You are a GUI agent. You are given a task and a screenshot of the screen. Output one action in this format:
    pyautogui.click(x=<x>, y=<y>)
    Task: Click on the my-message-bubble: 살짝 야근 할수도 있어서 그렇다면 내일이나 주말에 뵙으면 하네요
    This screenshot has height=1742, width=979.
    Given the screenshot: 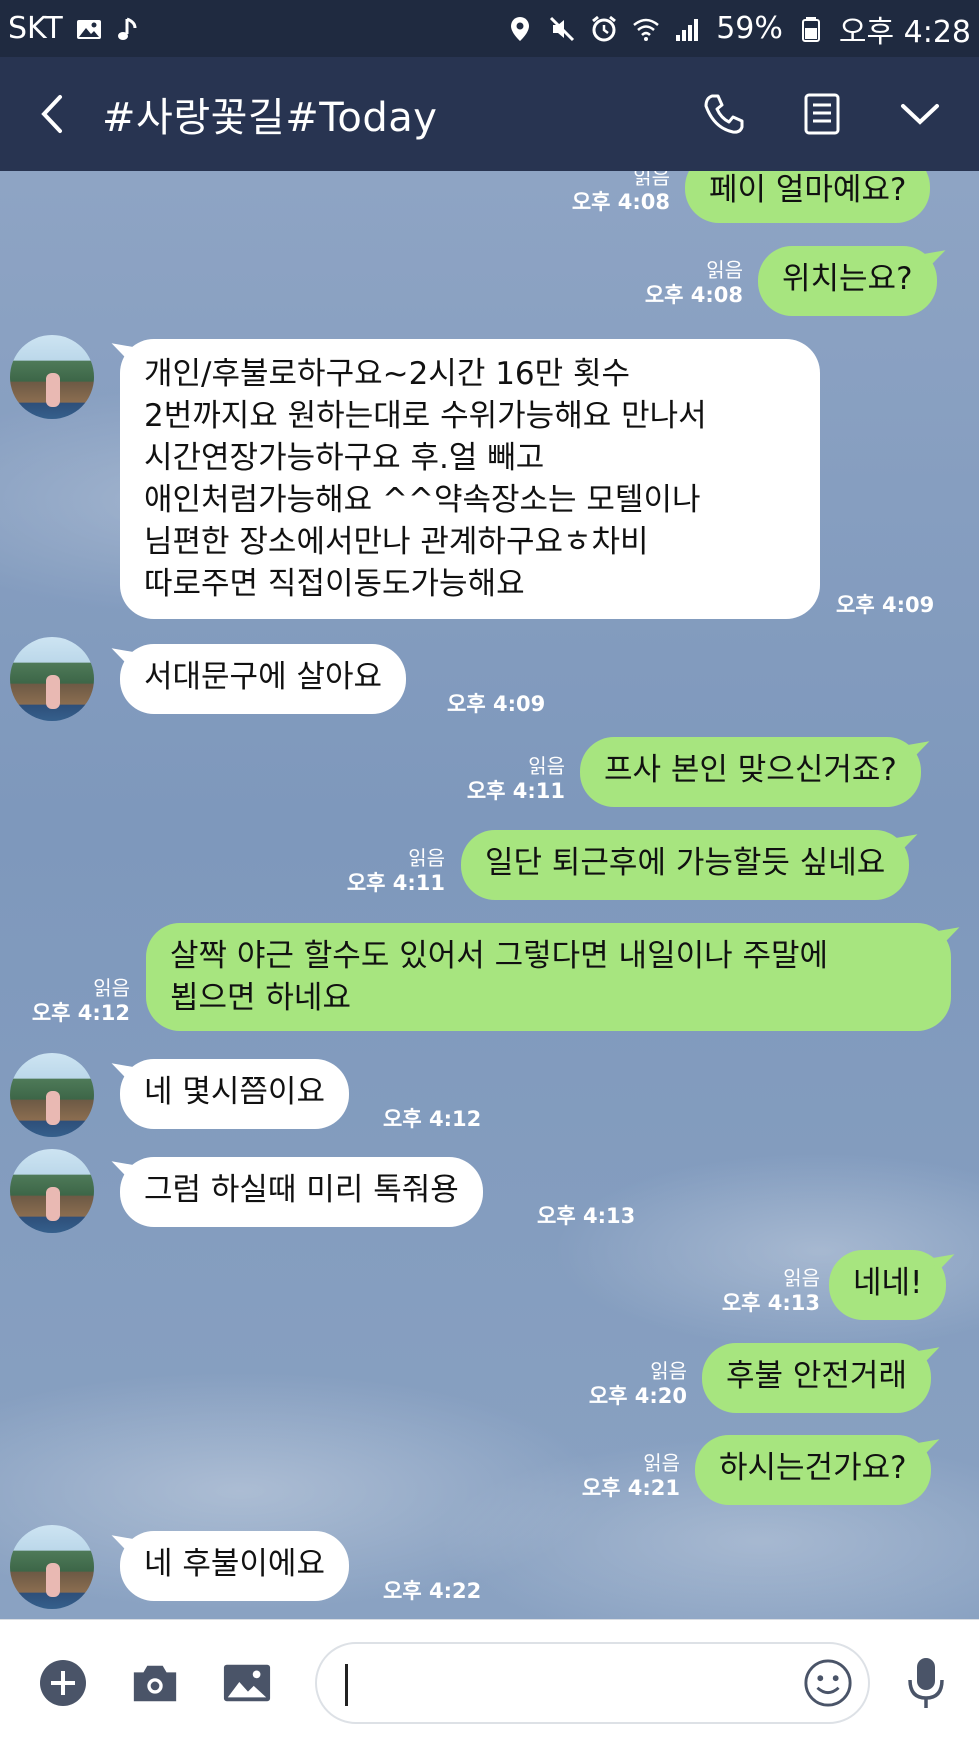 What is the action you would take?
    pyautogui.click(x=548, y=977)
    